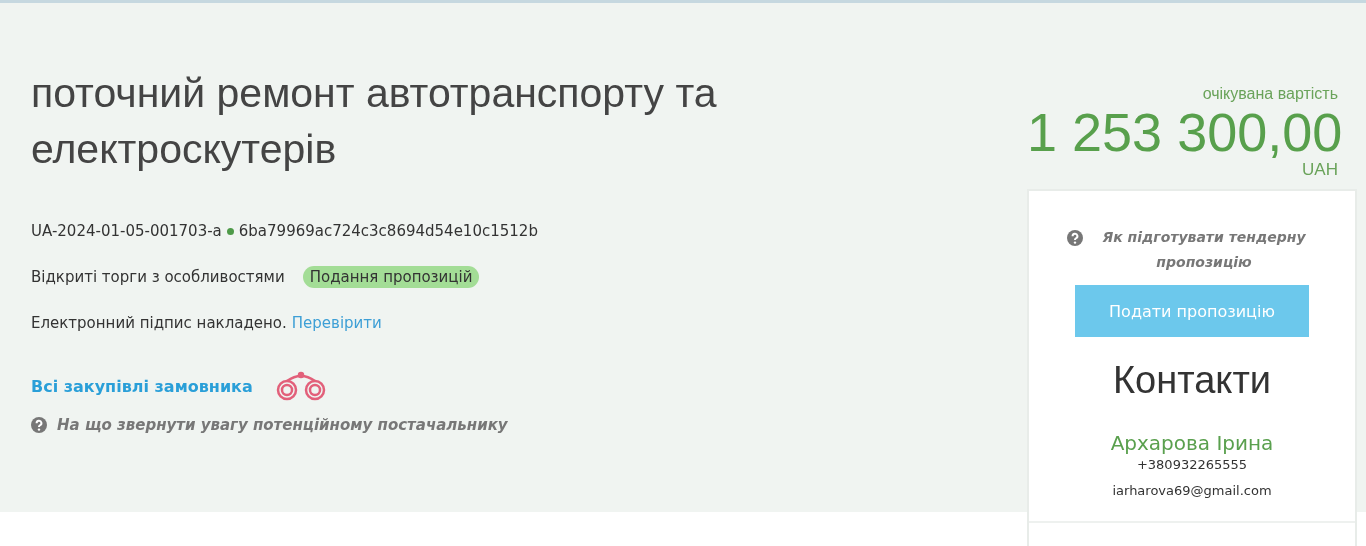 This screenshot has width=1366, height=546. Describe the element at coordinates (1192, 380) in the screenshot. I see `contacts-title: Контакти` at that location.